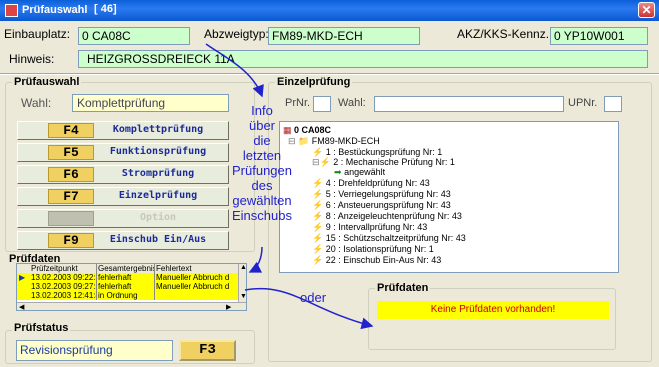  Describe the element at coordinates (262, 110) in the screenshot. I see `info-line: Info` at that location.